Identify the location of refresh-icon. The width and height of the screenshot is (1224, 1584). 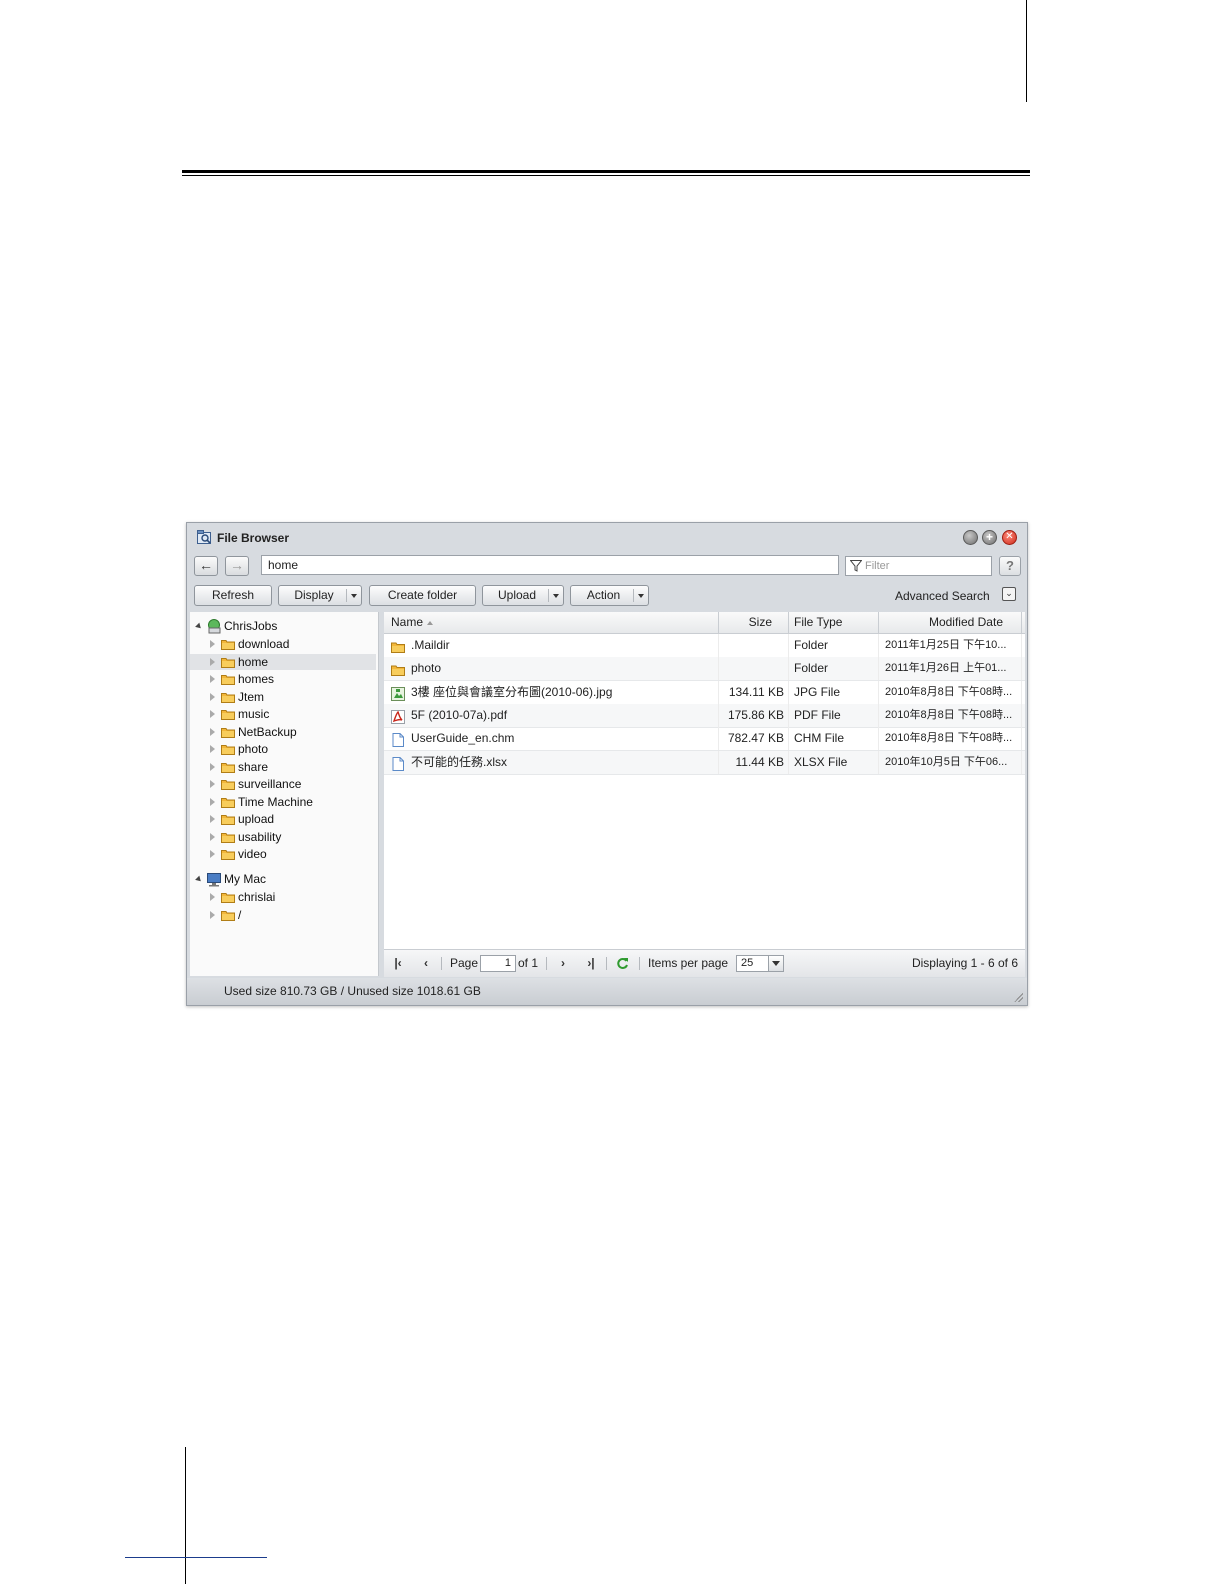
(622, 963).